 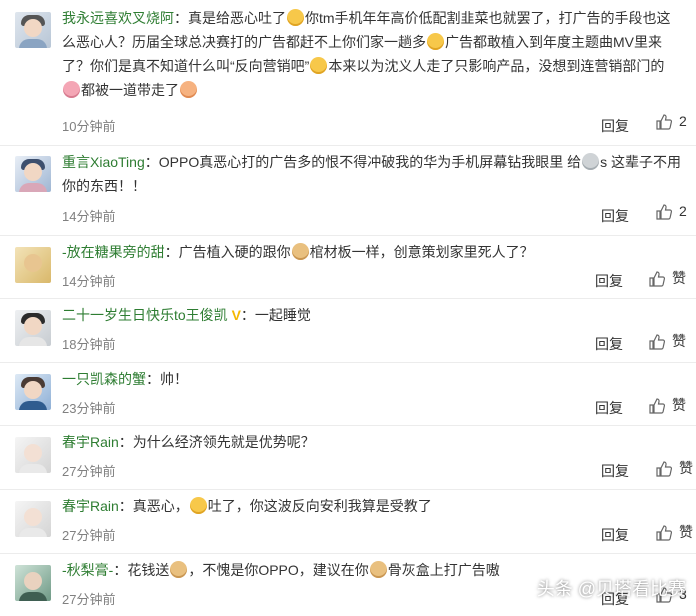 I want to click on comment-text: 一只凯森的蟹：帅！, so click(x=125, y=379).